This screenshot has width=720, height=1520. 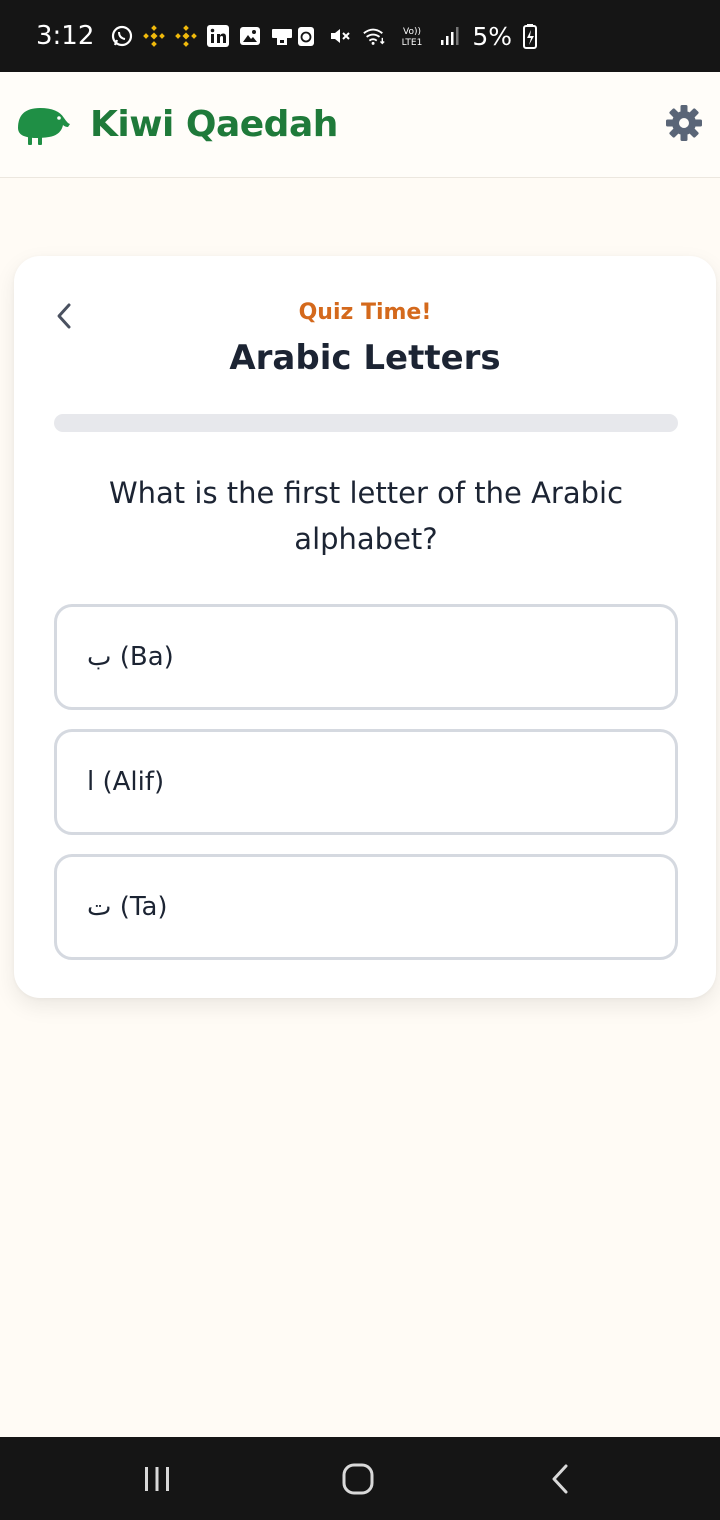 I want to click on home-button, so click(x=358, y=1479).